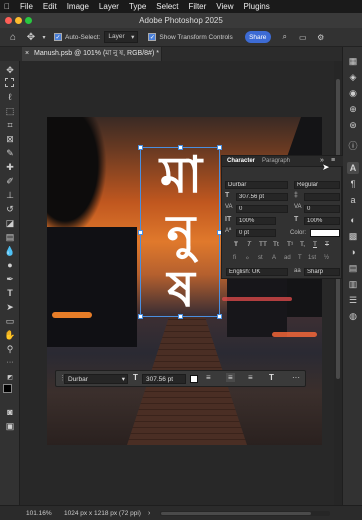  I want to click on minimize-window-button, so click(18, 20).